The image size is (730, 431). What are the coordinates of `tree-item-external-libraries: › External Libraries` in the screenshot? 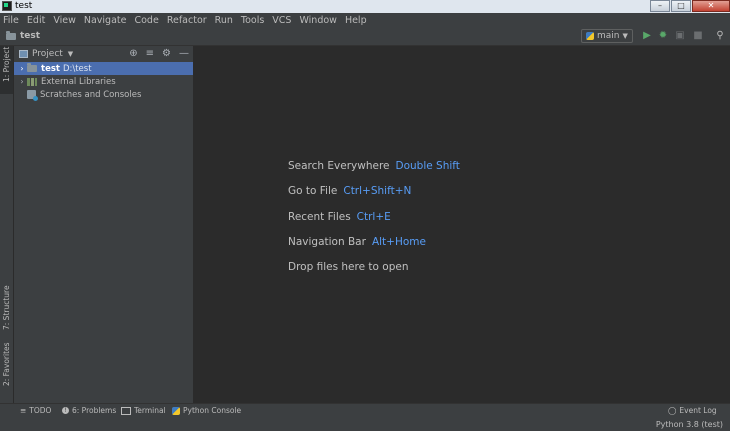 It's located at (103, 81).